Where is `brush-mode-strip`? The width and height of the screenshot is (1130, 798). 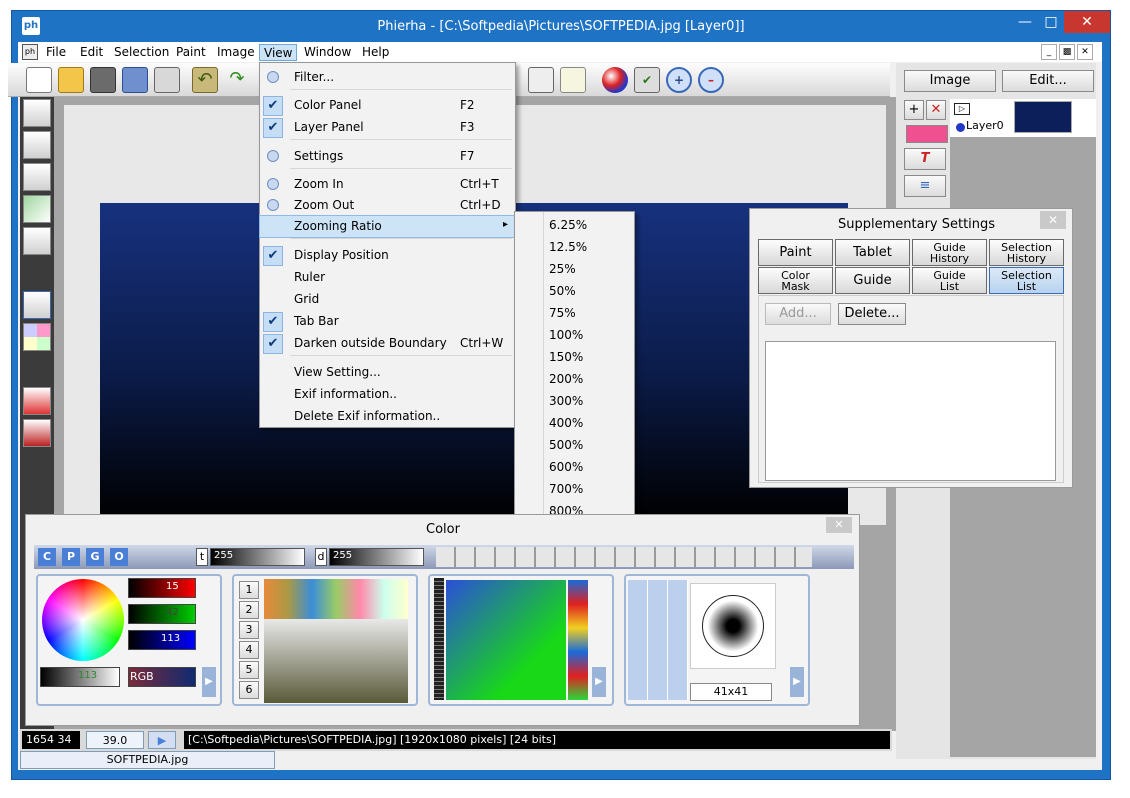 brush-mode-strip is located at coordinates (624, 557).